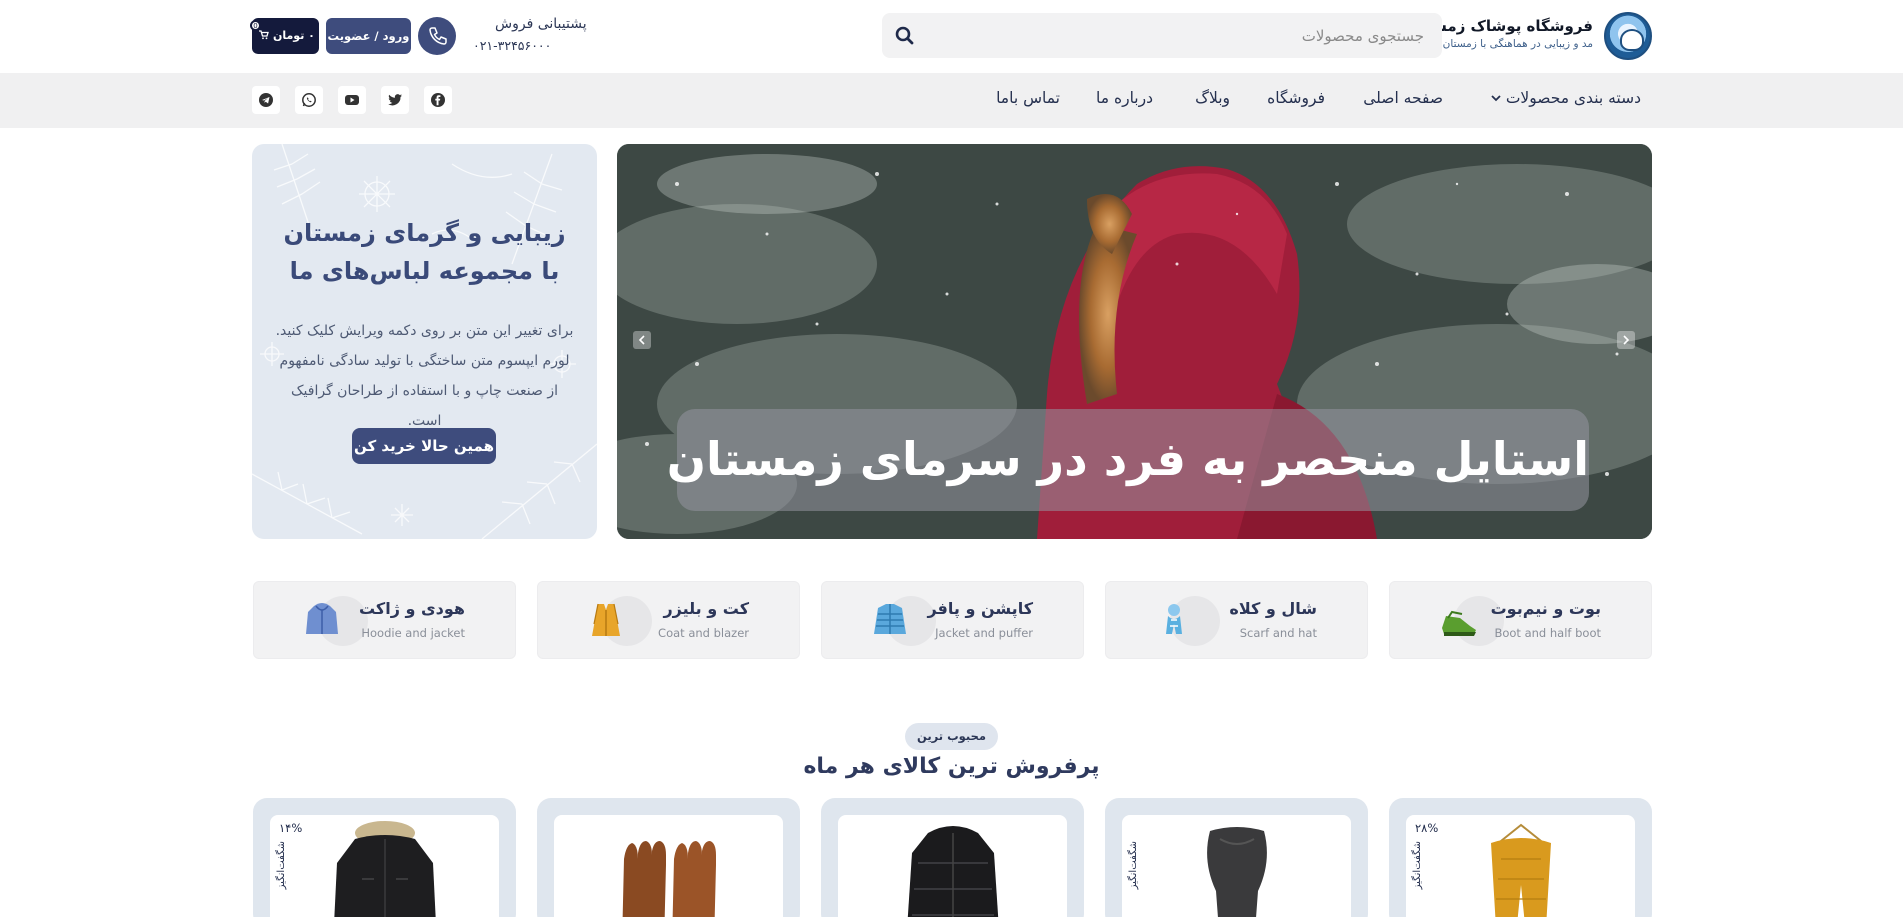  What do you see at coordinates (953, 871) in the screenshot?
I see `black-puffer-image` at bounding box center [953, 871].